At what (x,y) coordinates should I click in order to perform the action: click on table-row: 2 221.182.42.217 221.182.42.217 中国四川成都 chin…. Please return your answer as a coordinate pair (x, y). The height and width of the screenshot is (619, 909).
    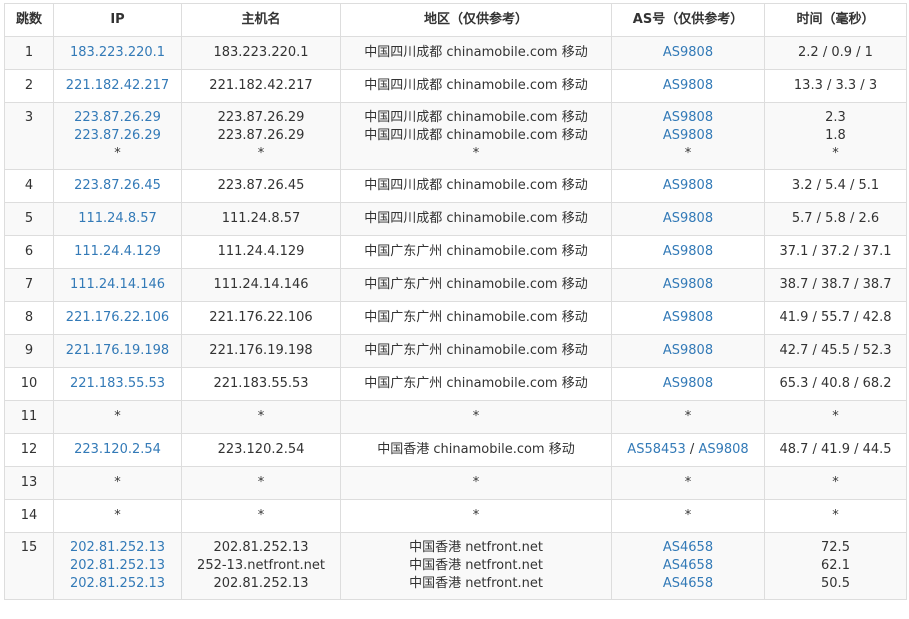
    Looking at the image, I should click on (455, 86).